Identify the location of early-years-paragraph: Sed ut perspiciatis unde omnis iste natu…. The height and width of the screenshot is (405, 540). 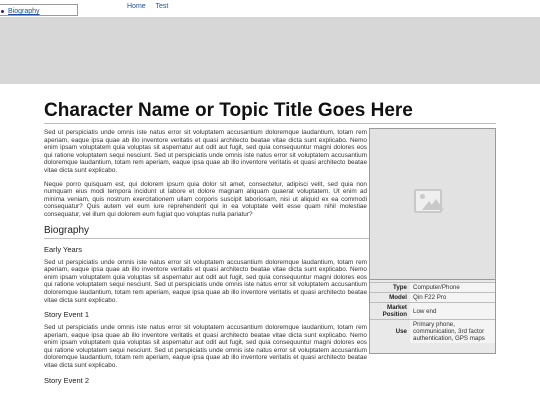
(205, 281).